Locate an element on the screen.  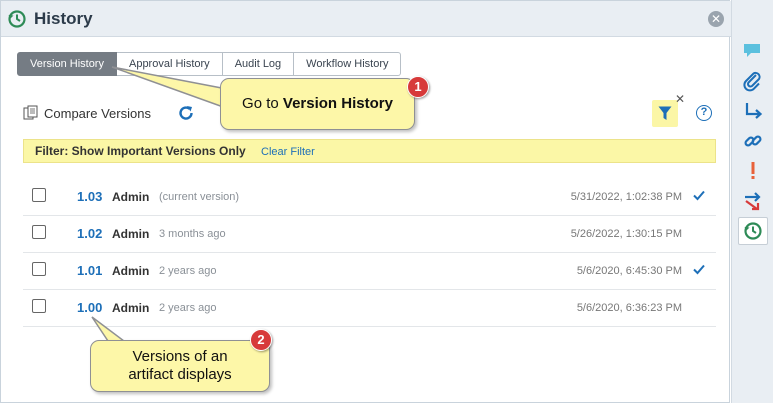
trace-icon is located at coordinates (753, 201).